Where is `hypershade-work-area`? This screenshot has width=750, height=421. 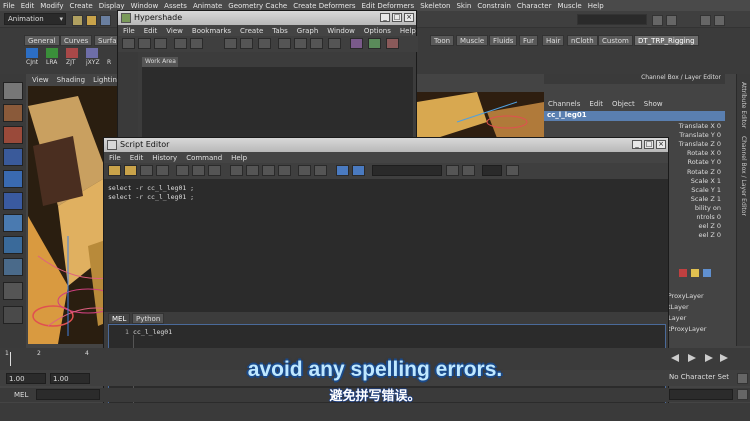
hypershade-work-area is located at coordinates (277, 103).